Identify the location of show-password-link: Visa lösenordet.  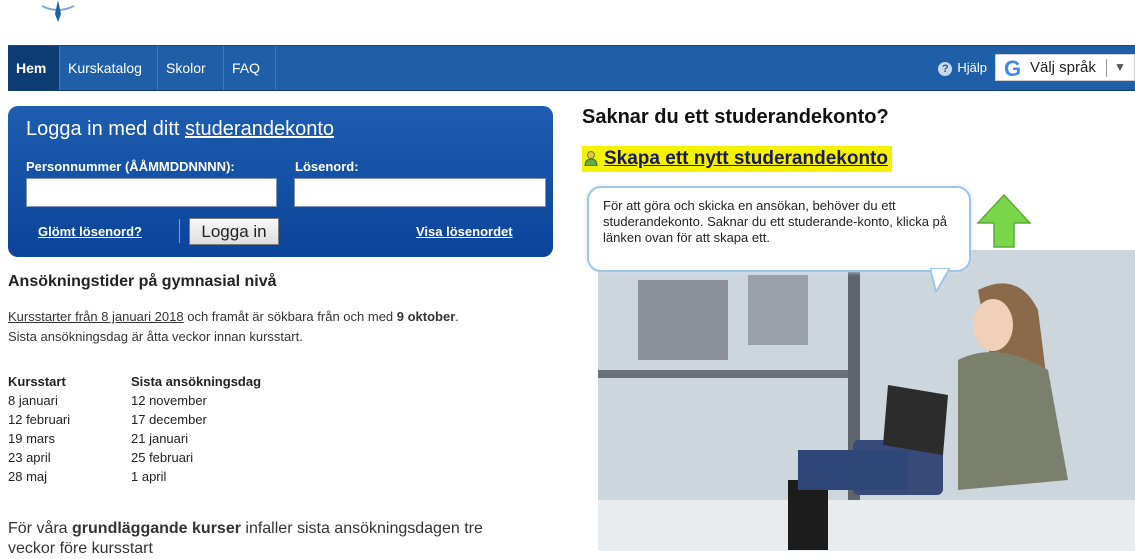
(464, 231).